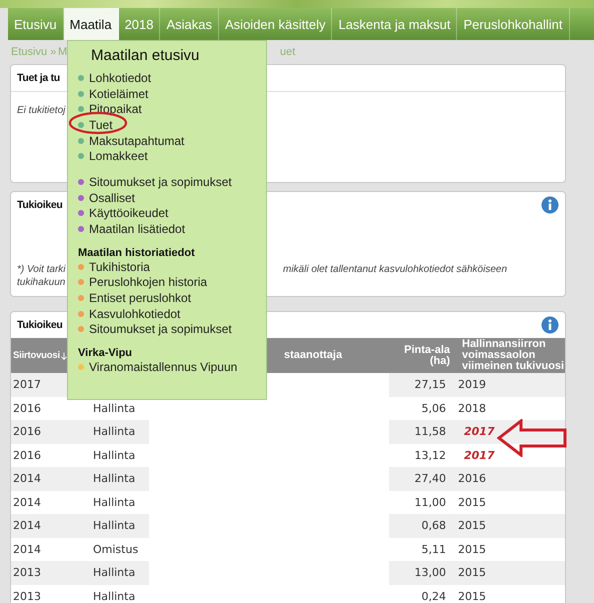 The height and width of the screenshot is (603, 594). What do you see at coordinates (118, 156) in the screenshot?
I see `menu-item: Lomakkeet` at bounding box center [118, 156].